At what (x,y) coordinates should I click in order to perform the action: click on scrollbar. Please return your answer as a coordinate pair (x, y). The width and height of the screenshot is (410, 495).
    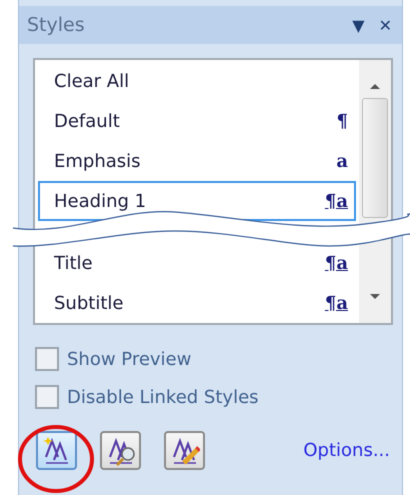
    Looking at the image, I should click on (375, 191).